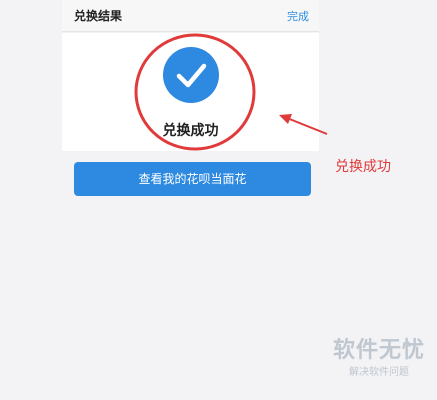  Describe the element at coordinates (379, 372) in the screenshot. I see `watermark-sub-text: 解决软件问题` at that location.